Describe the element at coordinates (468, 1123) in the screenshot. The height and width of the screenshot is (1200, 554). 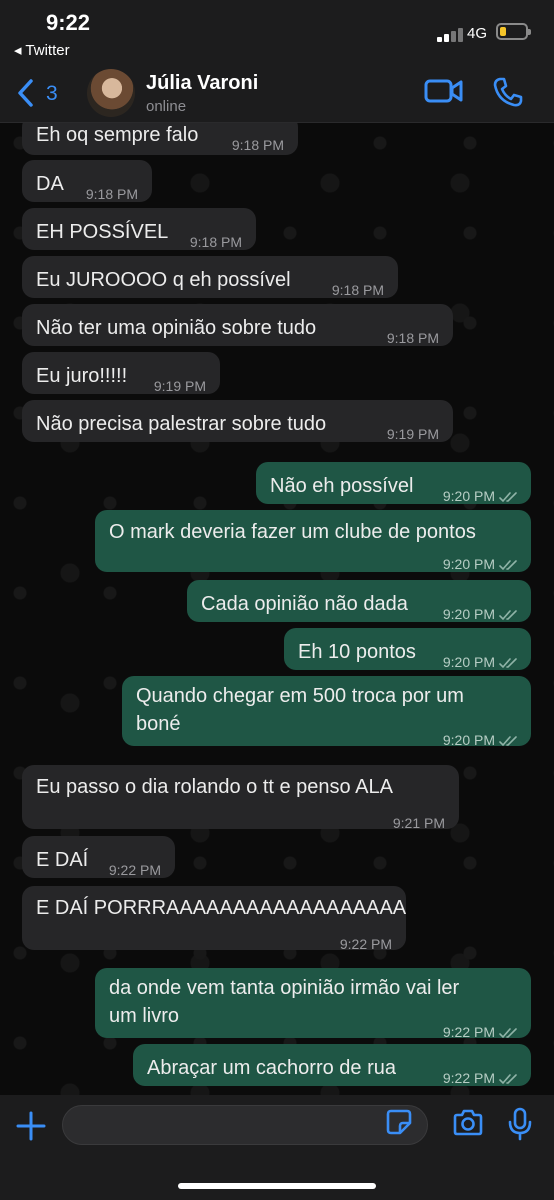
I see `camera-icon` at that location.